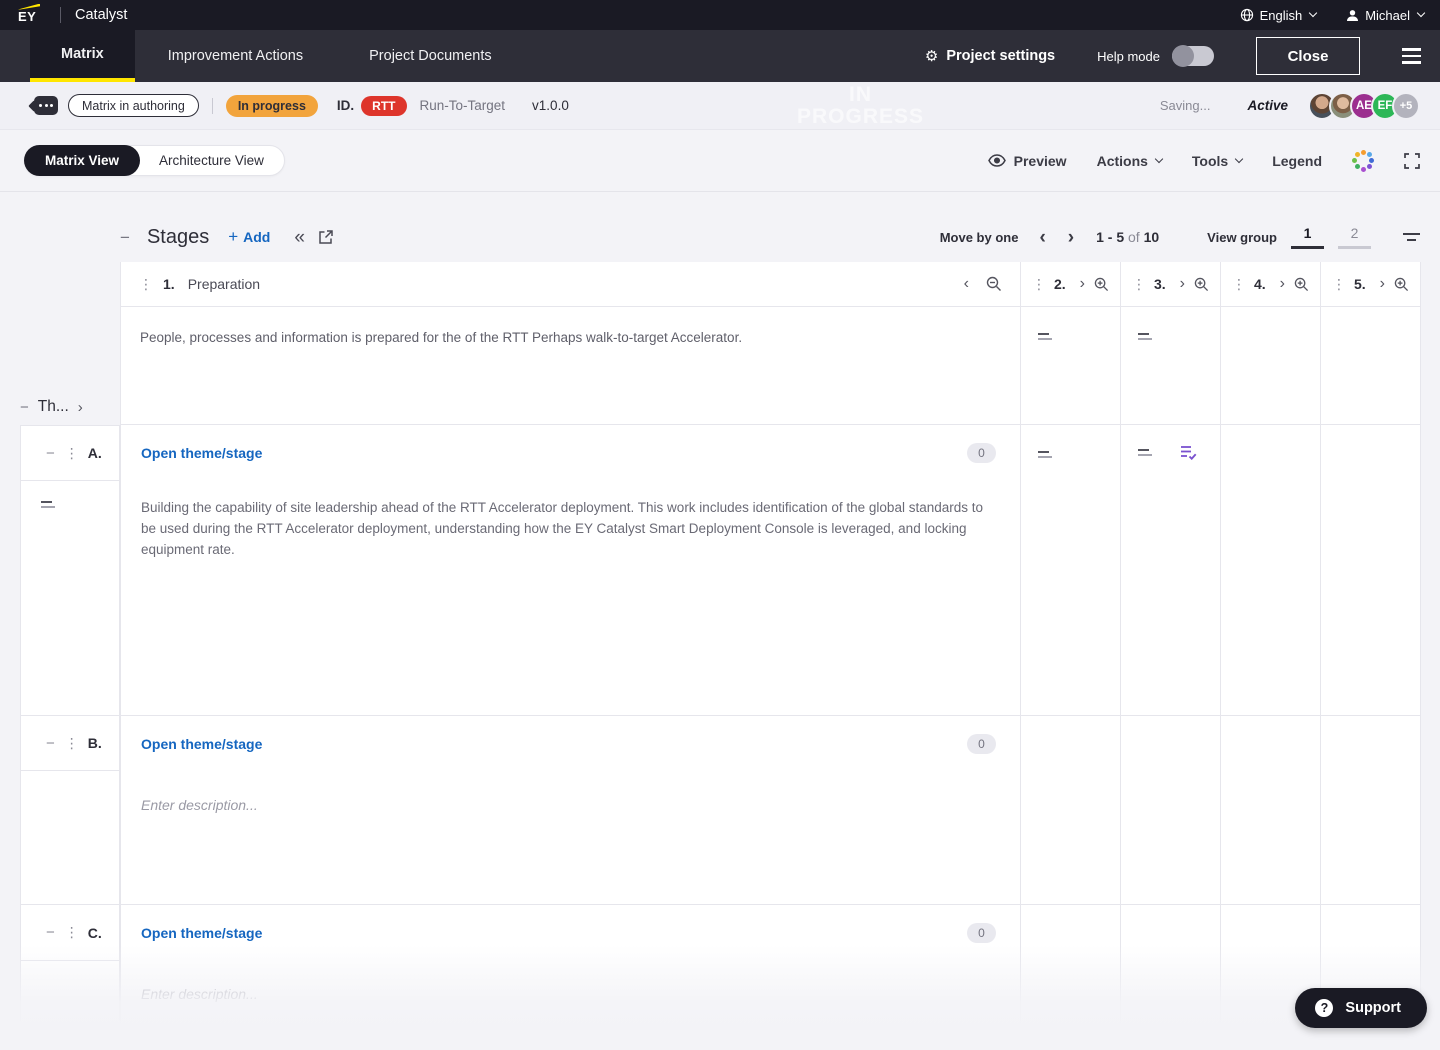 This screenshot has width=1440, height=1050. I want to click on actions-dropdown: Actions, so click(1130, 161).